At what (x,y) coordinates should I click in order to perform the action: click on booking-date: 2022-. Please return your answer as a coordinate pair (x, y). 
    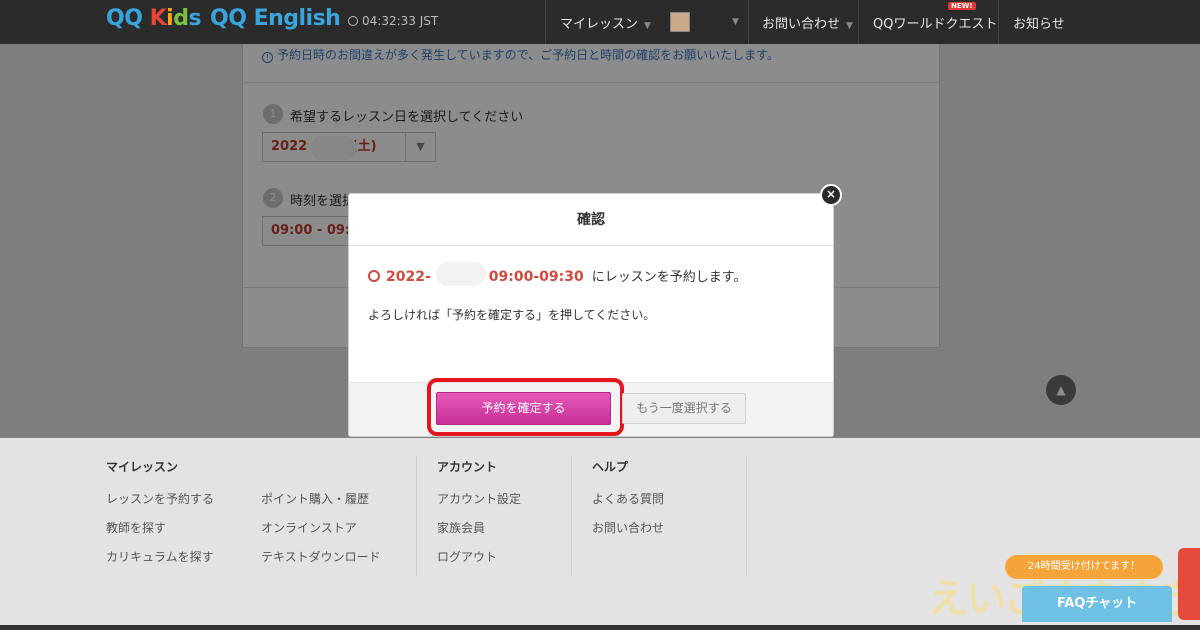
    Looking at the image, I should click on (408, 277).